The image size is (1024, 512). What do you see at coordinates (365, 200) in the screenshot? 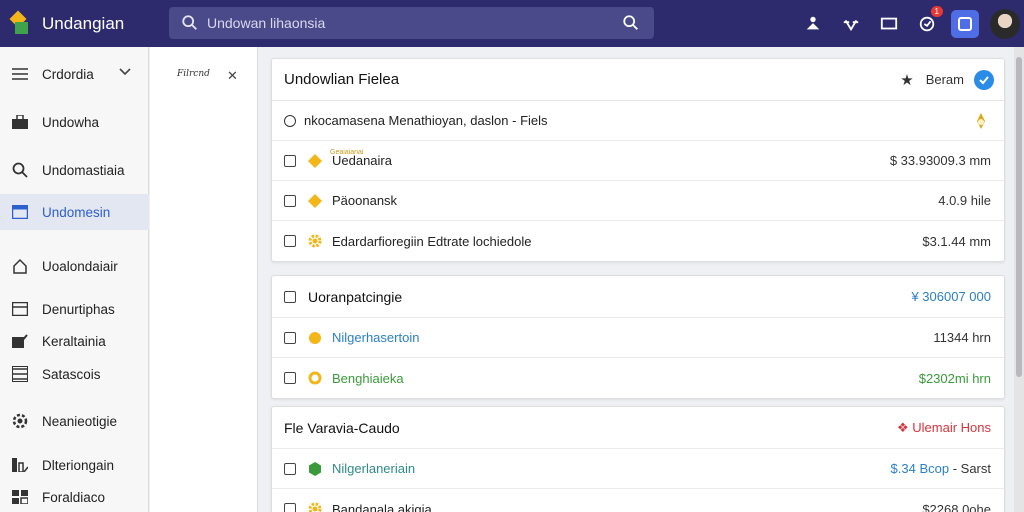
I see `row-label: Päoonansk` at bounding box center [365, 200].